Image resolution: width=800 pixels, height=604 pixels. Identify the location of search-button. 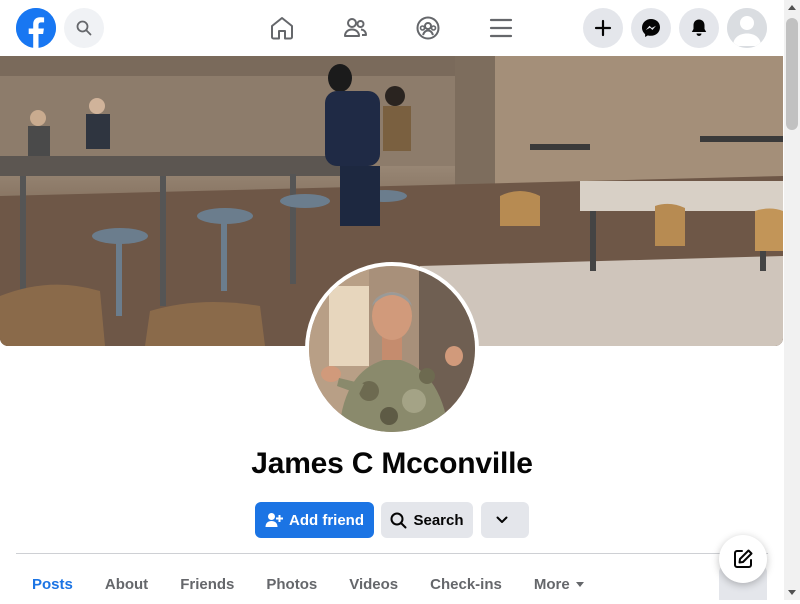
(84, 28).